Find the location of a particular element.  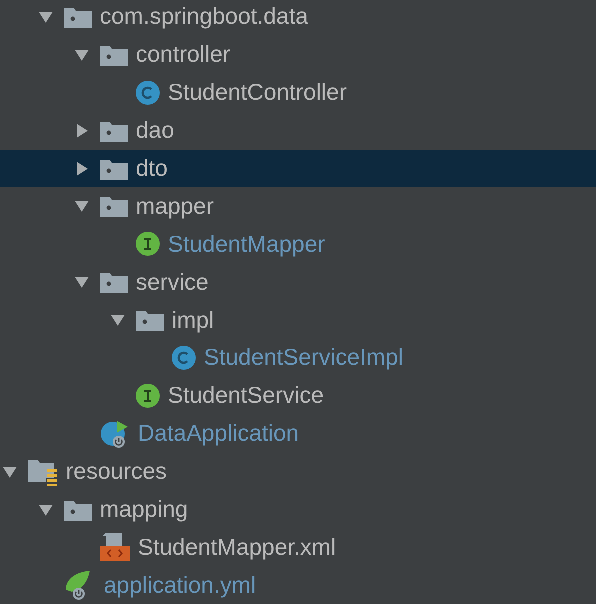

tree-item-label: StudentMapper.xml is located at coordinates (237, 547).